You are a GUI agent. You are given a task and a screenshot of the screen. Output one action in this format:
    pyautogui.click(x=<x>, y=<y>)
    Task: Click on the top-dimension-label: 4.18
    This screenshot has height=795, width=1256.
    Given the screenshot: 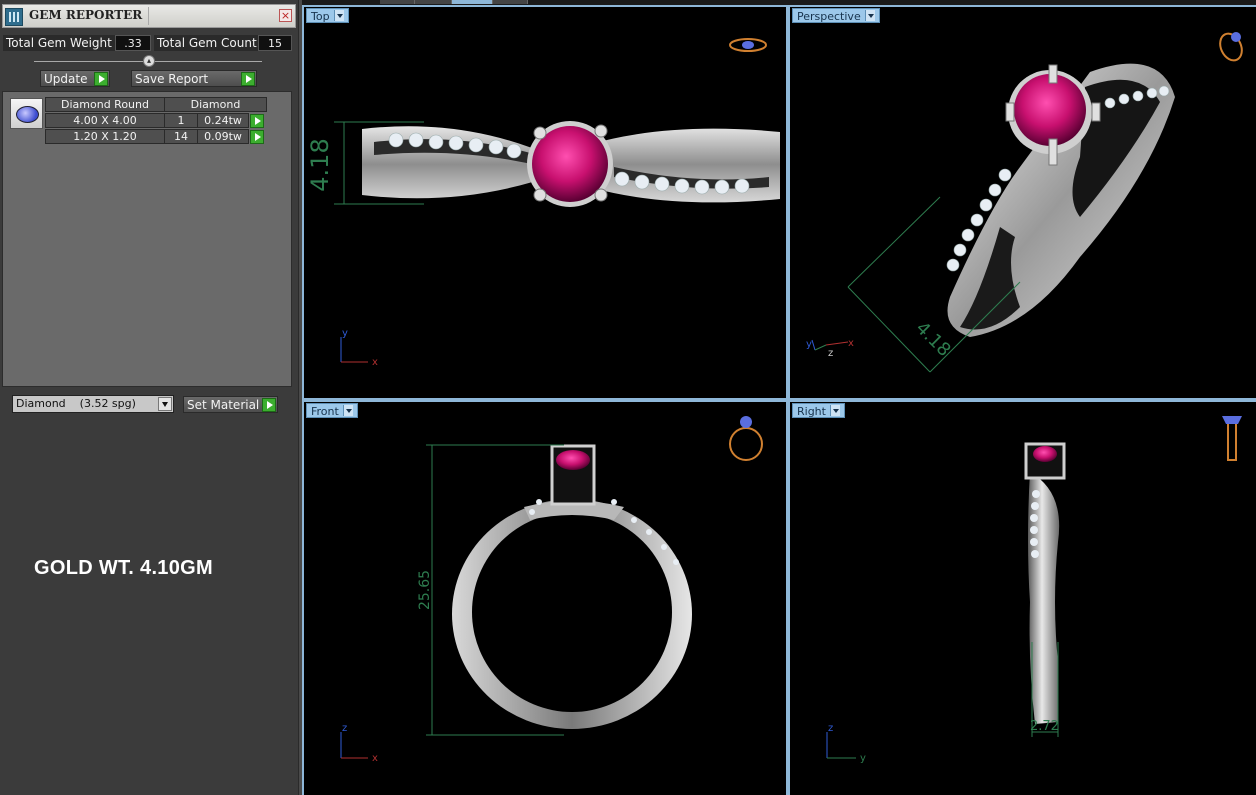 What is the action you would take?
    pyautogui.click(x=320, y=164)
    